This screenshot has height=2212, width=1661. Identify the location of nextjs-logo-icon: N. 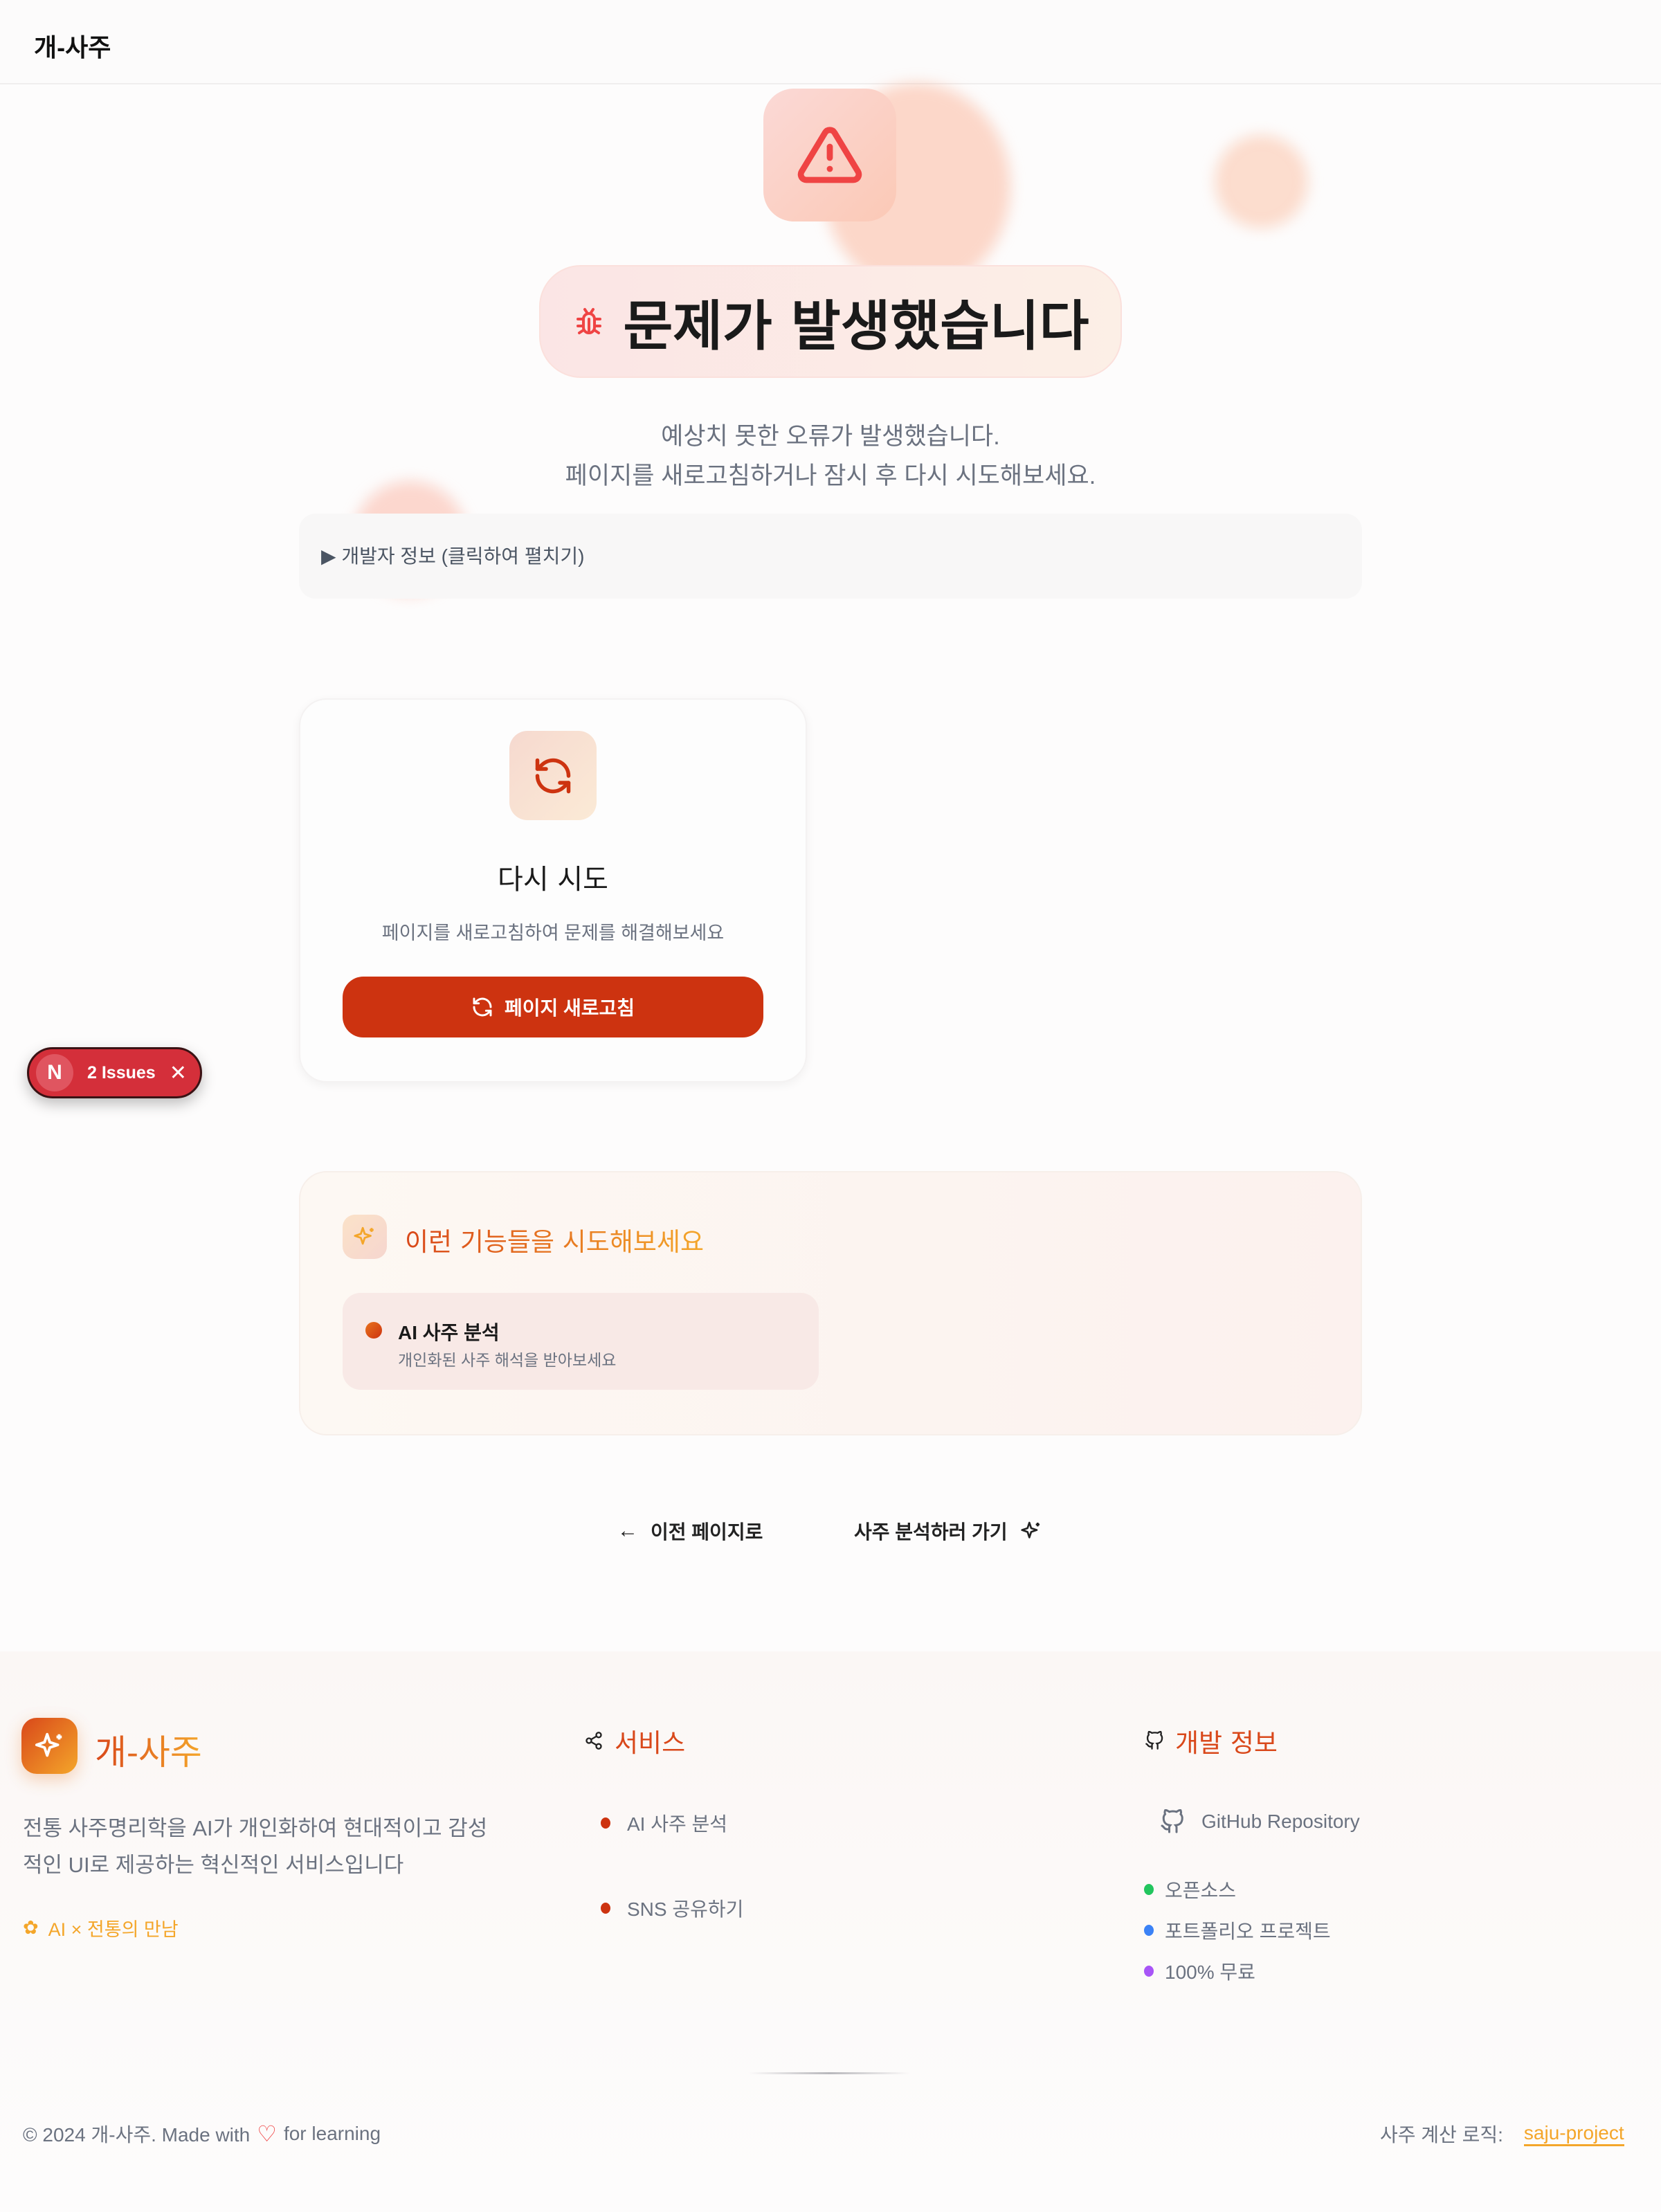
(55, 1072).